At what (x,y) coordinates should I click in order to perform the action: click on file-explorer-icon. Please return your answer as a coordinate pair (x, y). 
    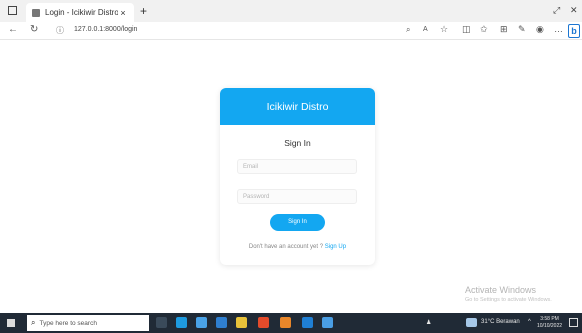
    Looking at the image, I should click on (201, 322).